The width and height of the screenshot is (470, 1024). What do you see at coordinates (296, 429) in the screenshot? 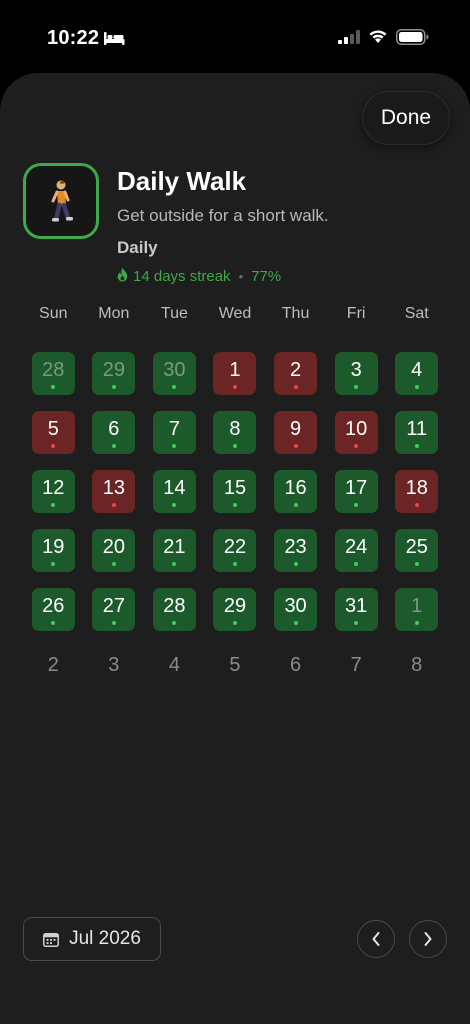
I see `calendar-day-number: 9` at bounding box center [296, 429].